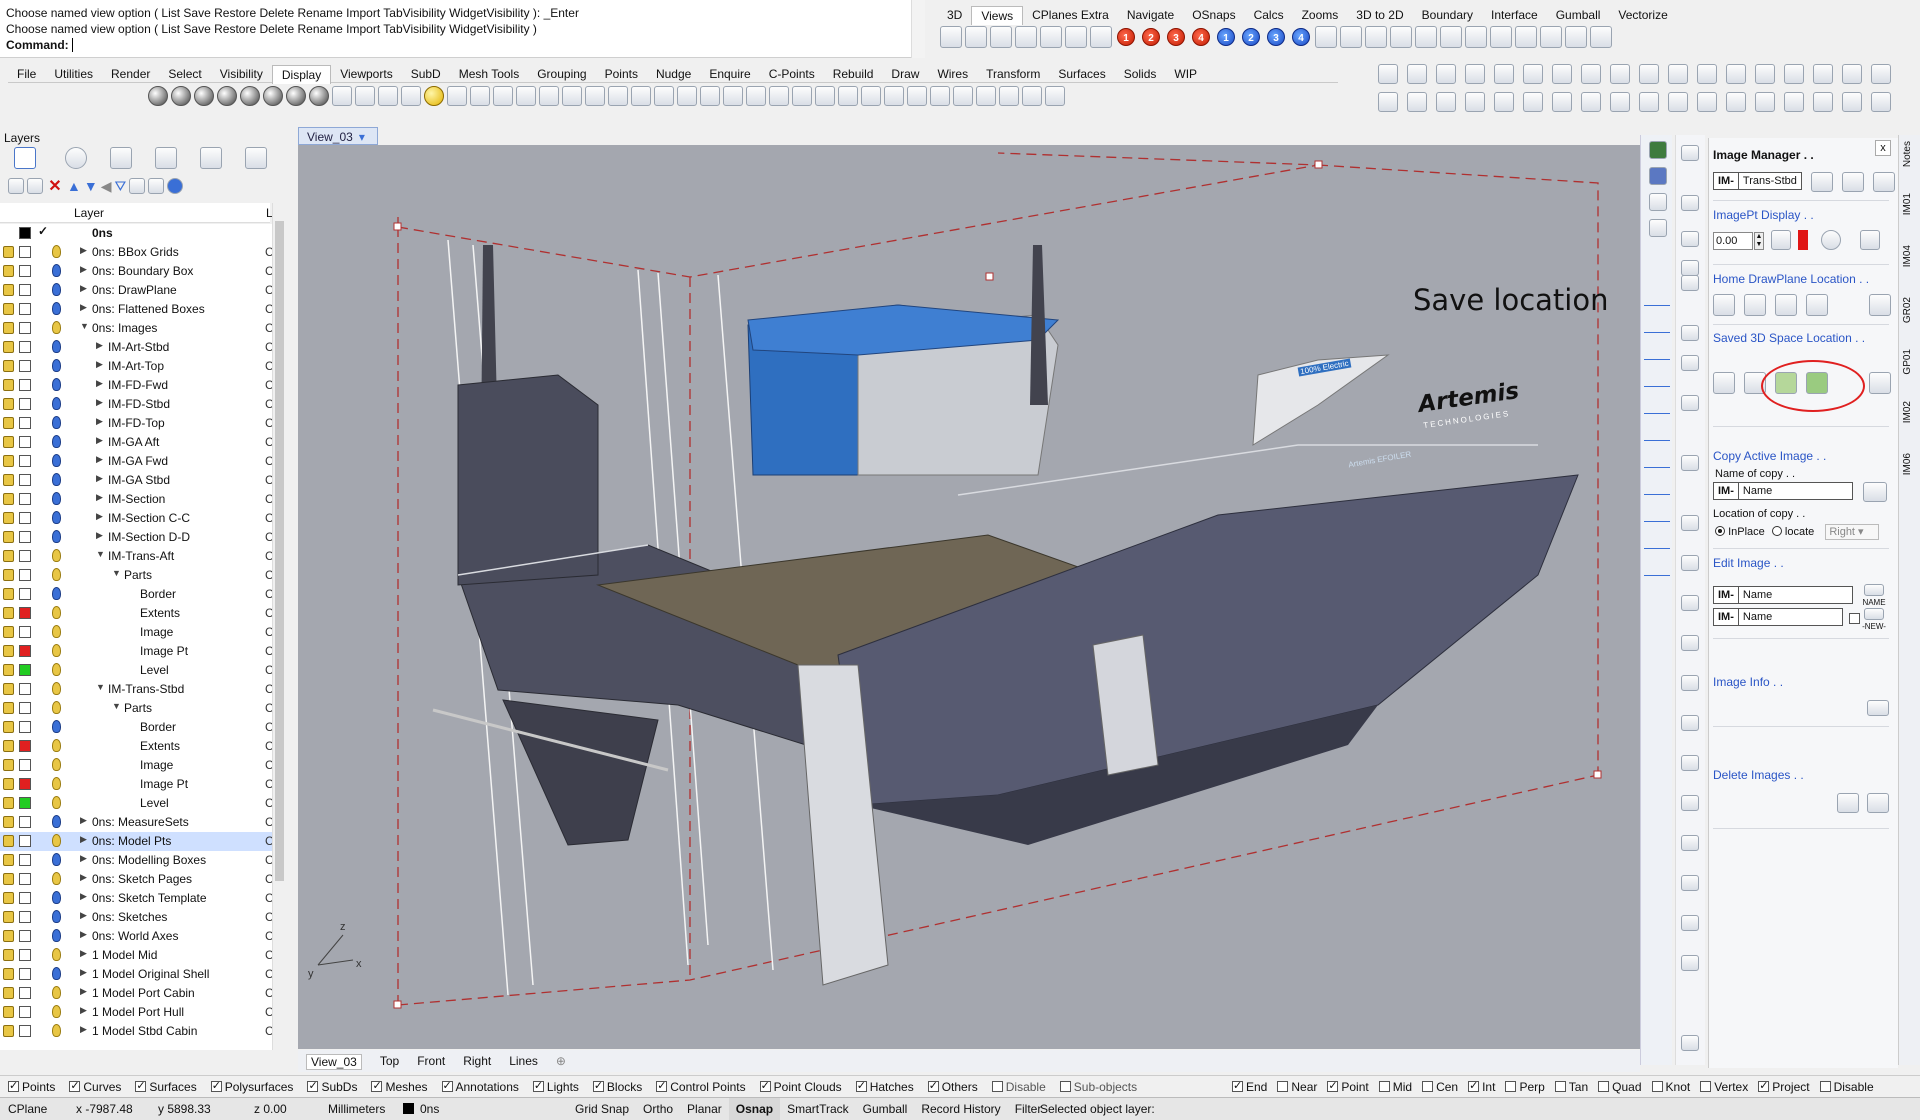  I want to click on layer-row: Border C, so click(136, 727).